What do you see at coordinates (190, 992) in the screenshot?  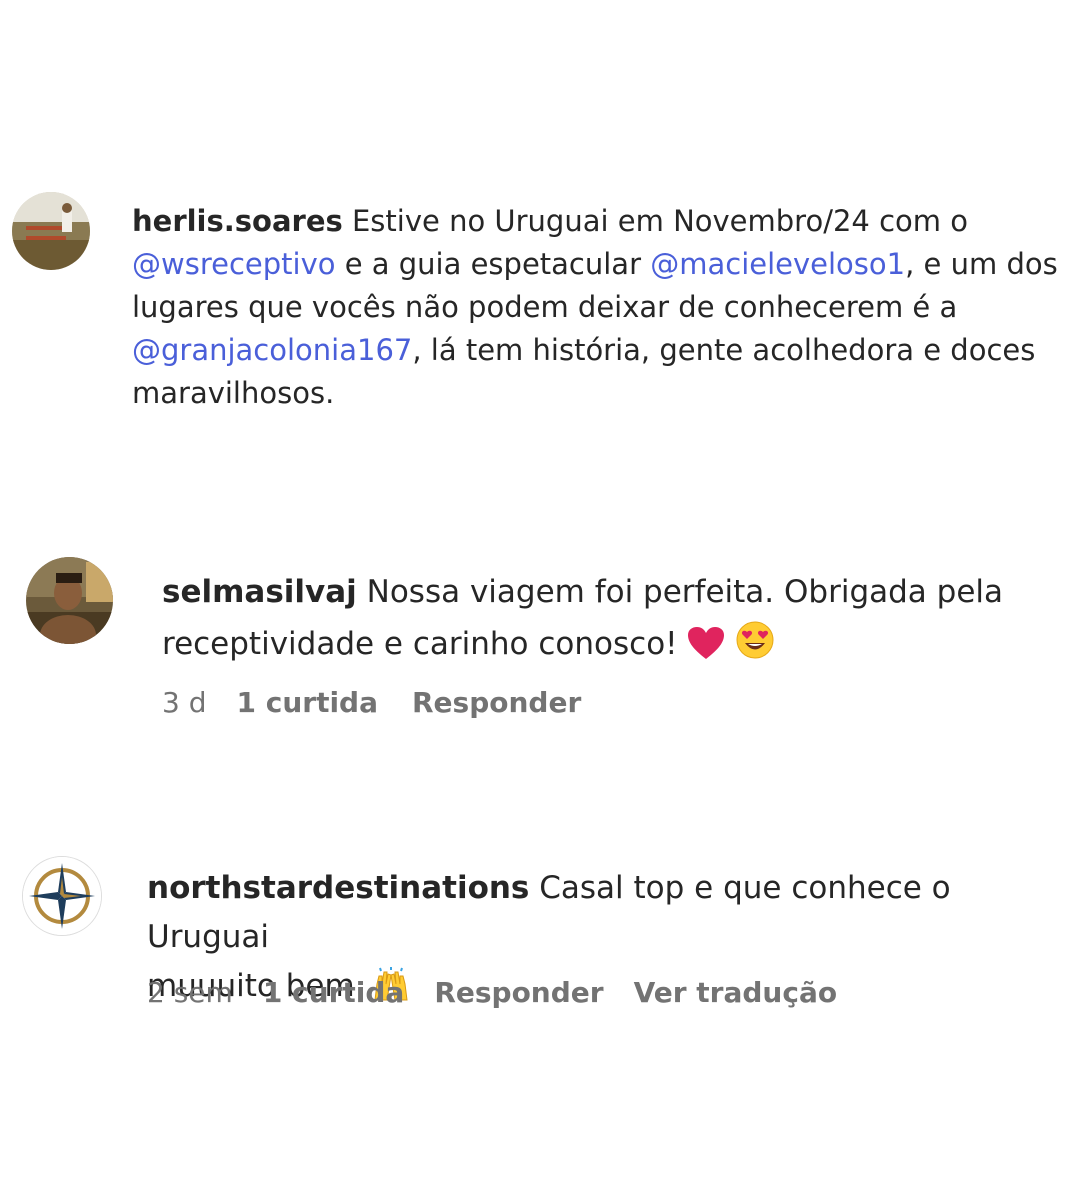 I see `comment-time: 2 sem` at bounding box center [190, 992].